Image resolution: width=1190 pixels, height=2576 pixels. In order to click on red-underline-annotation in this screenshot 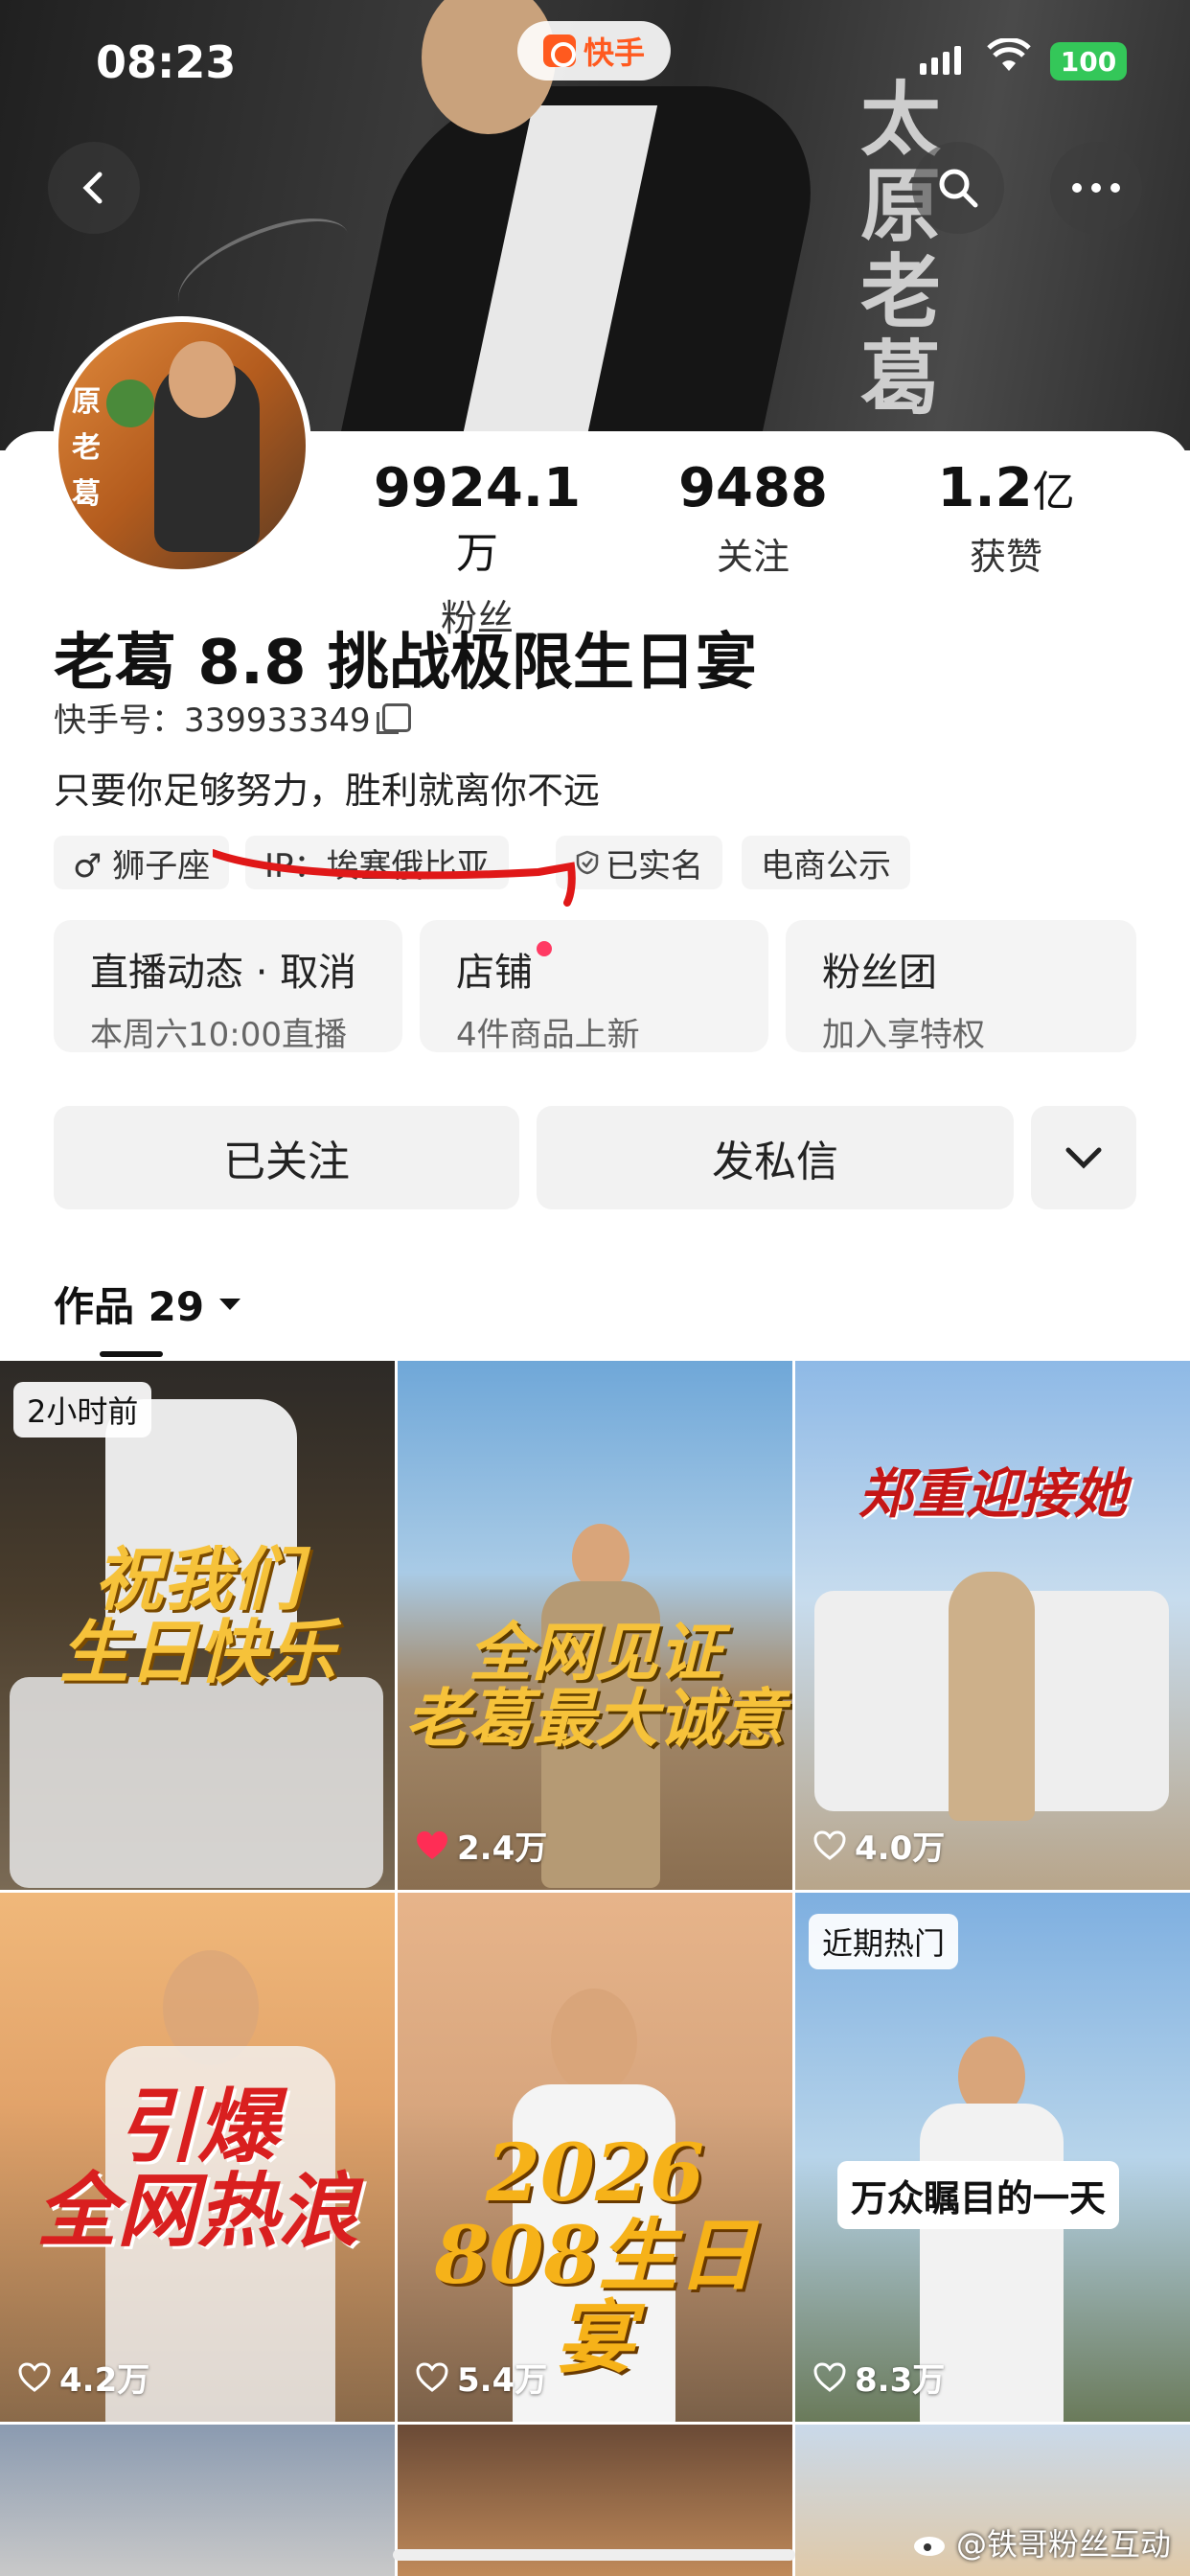, I will do `click(395, 878)`.